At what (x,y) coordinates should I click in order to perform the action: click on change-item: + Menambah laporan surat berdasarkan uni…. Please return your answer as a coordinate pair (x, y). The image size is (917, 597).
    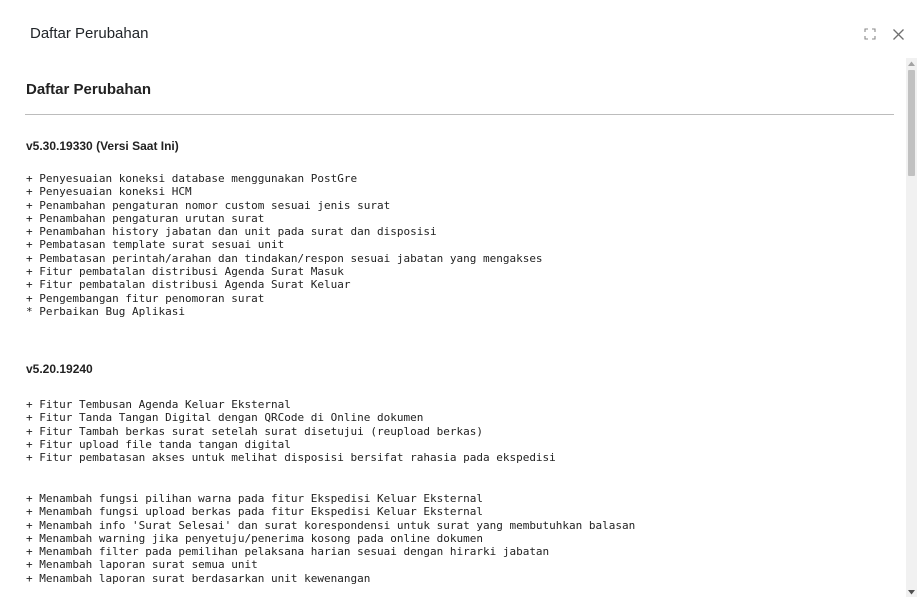
    Looking at the image, I should click on (198, 578).